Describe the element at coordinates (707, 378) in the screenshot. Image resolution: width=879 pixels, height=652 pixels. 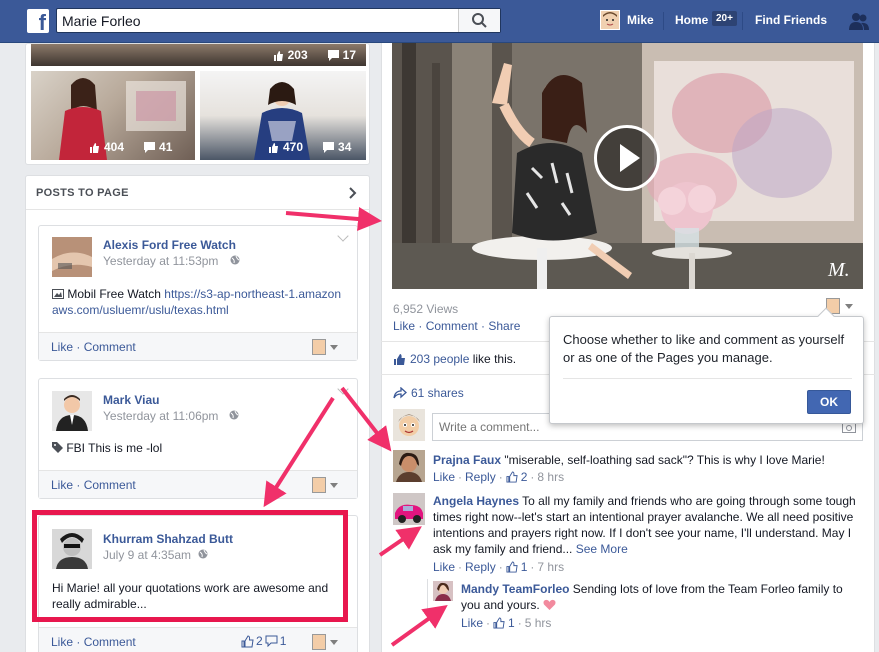
I see `divider` at that location.